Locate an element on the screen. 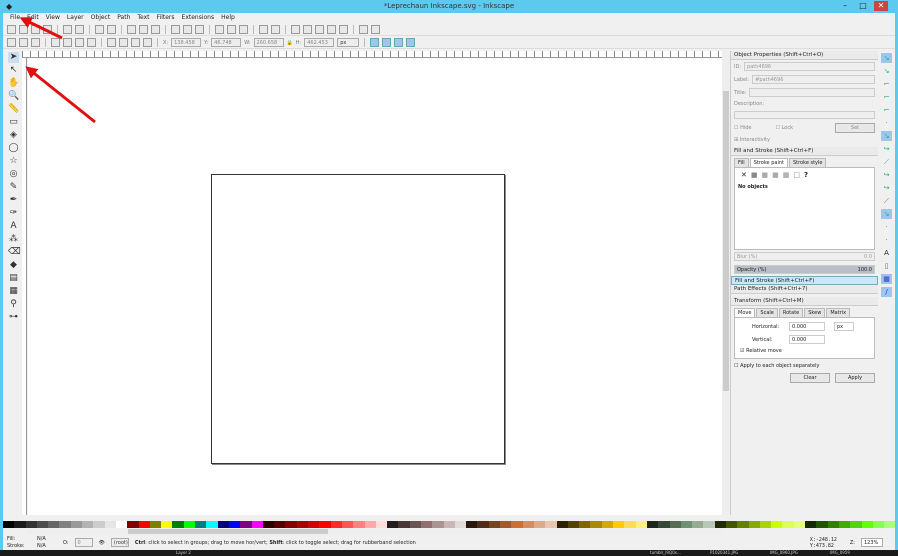  tab-scale: Scale is located at coordinates (767, 312).